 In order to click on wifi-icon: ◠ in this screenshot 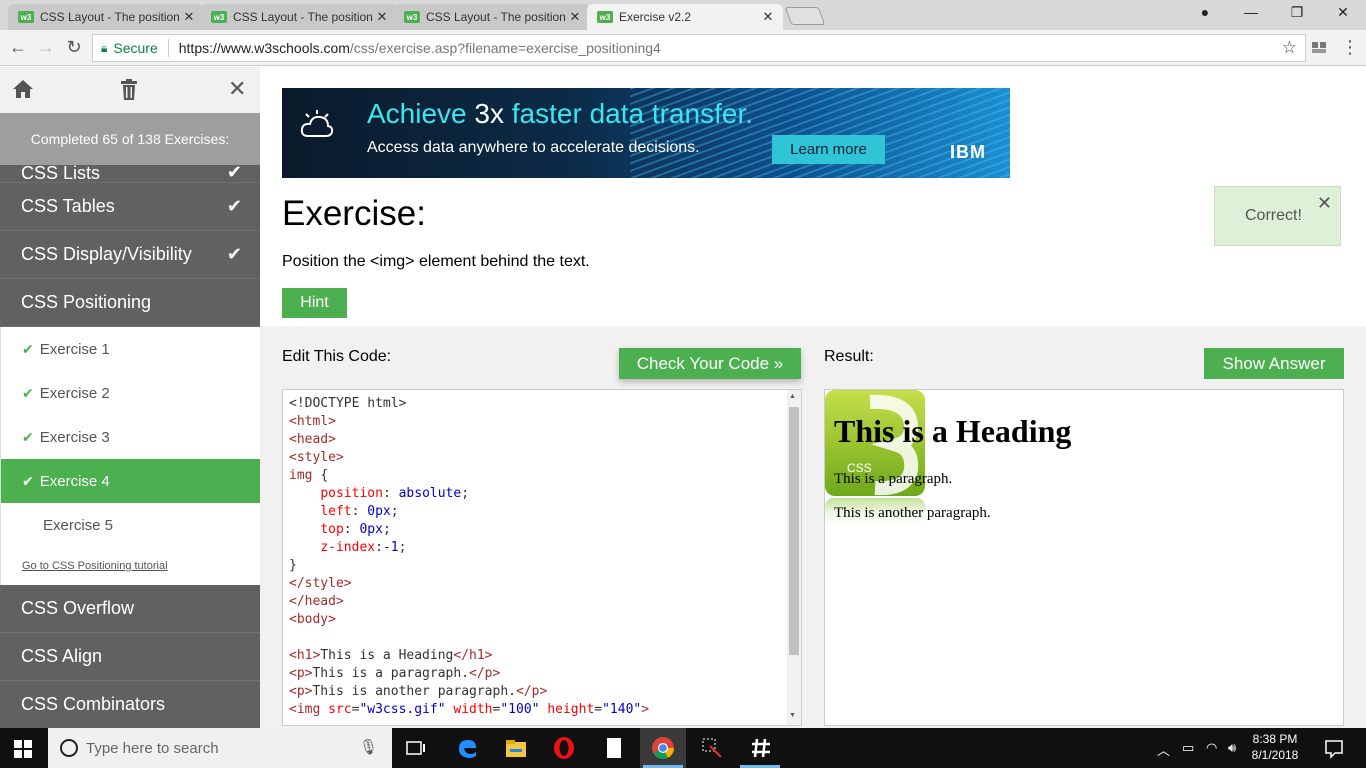, I will do `click(1211, 748)`.